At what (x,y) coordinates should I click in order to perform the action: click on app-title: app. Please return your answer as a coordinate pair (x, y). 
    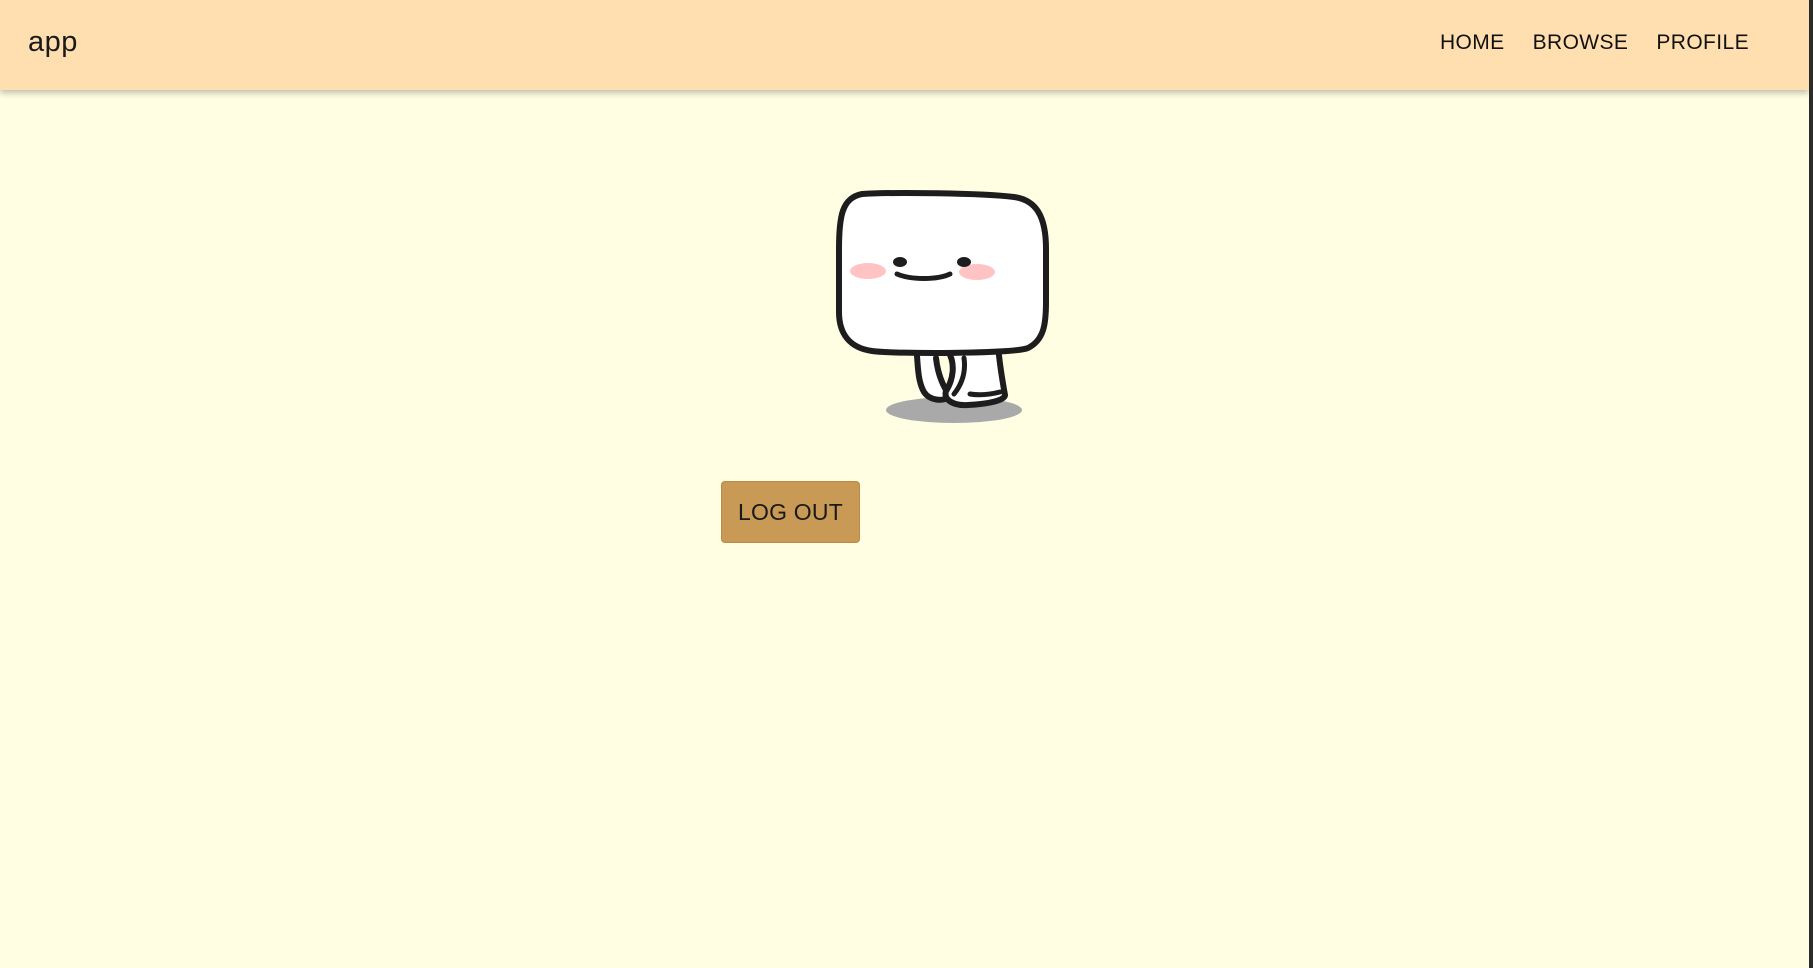
    Looking at the image, I should click on (53, 42).